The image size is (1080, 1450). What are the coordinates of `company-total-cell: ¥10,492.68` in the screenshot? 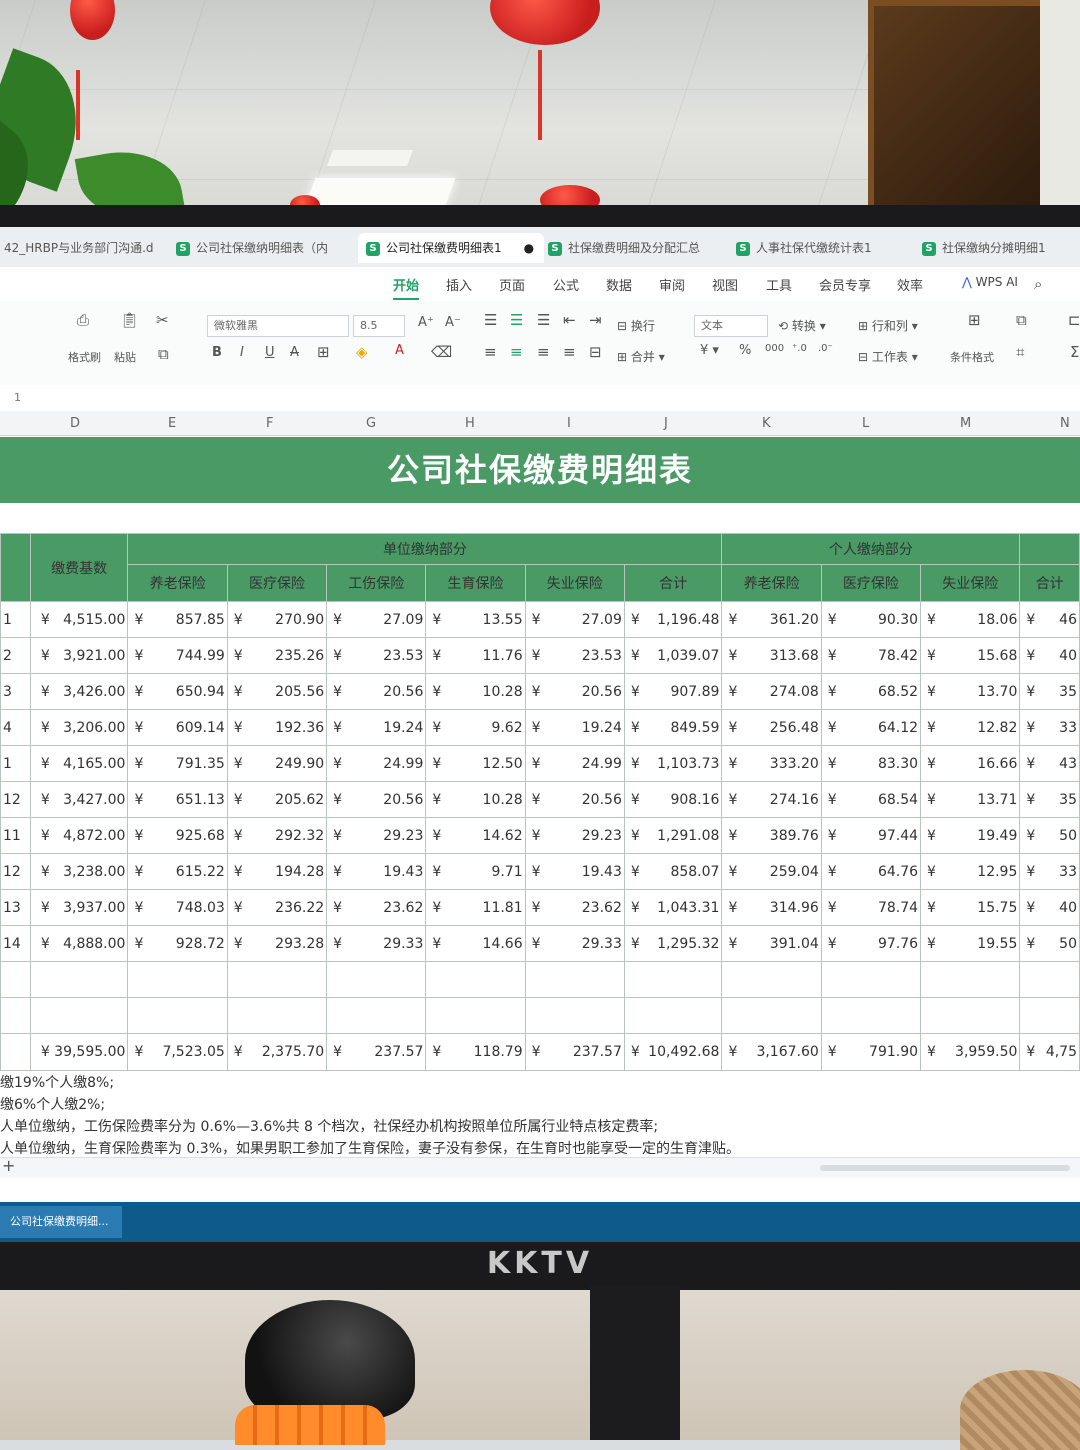 It's located at (673, 1052).